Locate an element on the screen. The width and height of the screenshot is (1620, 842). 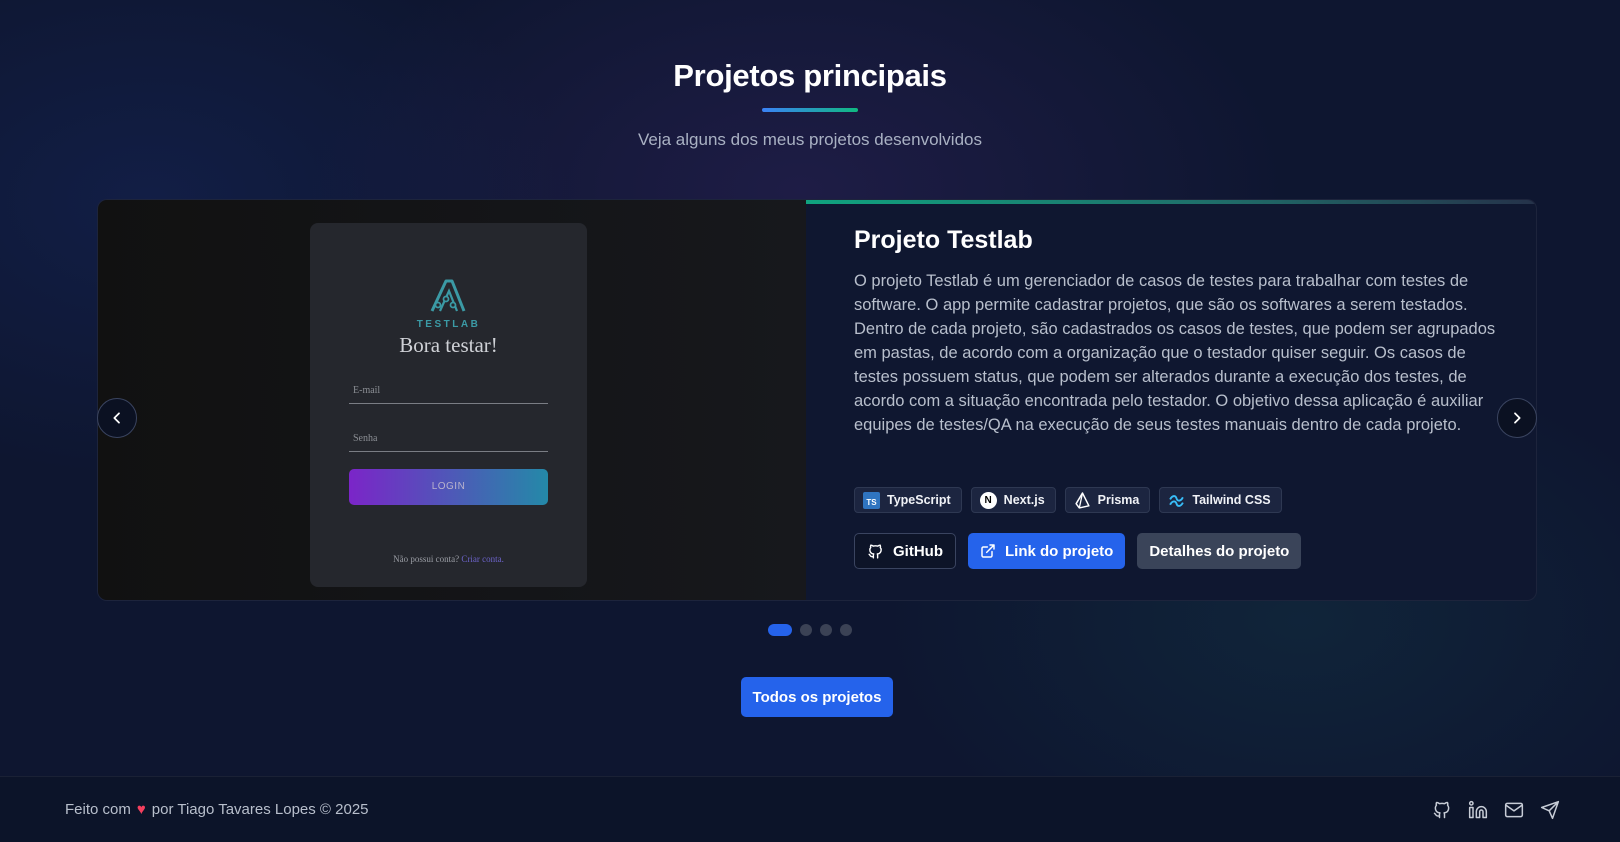
tech-badge-prisma: Prisma is located at coordinates (1107, 500).